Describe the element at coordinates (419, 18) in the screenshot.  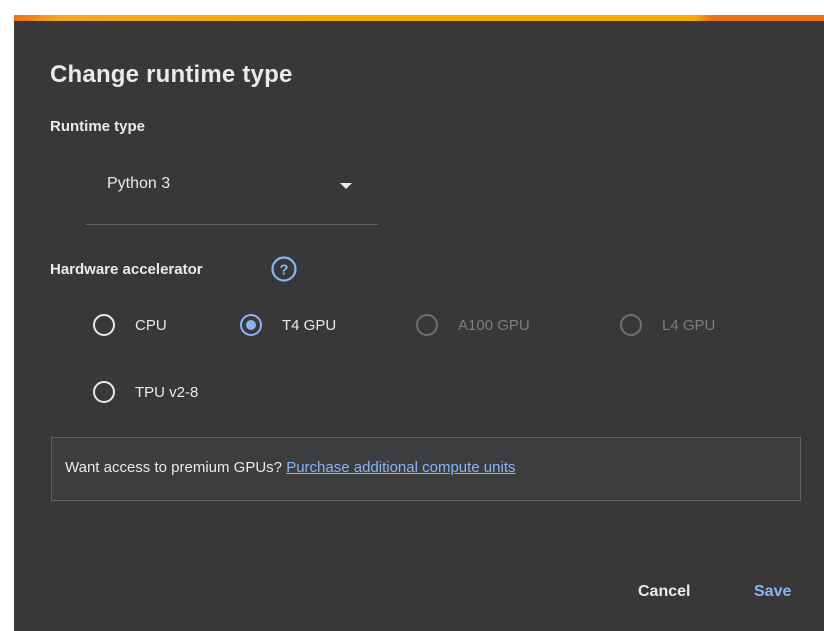
I see `dialog-top-bar` at that location.